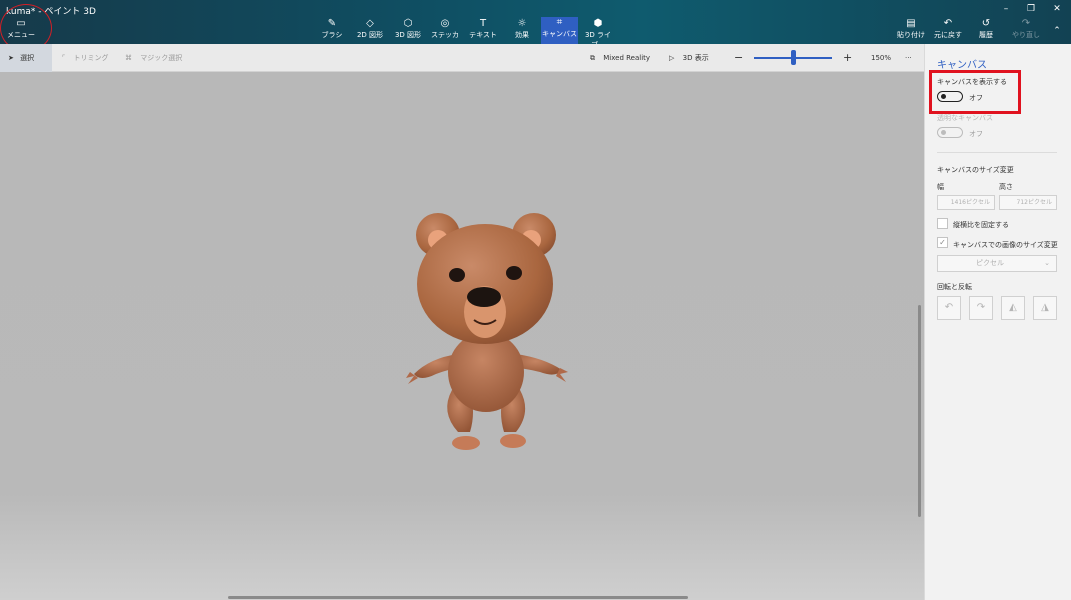 The height and width of the screenshot is (600, 1071). I want to click on undo-button: ↶ 元に戻す, so click(948, 31).